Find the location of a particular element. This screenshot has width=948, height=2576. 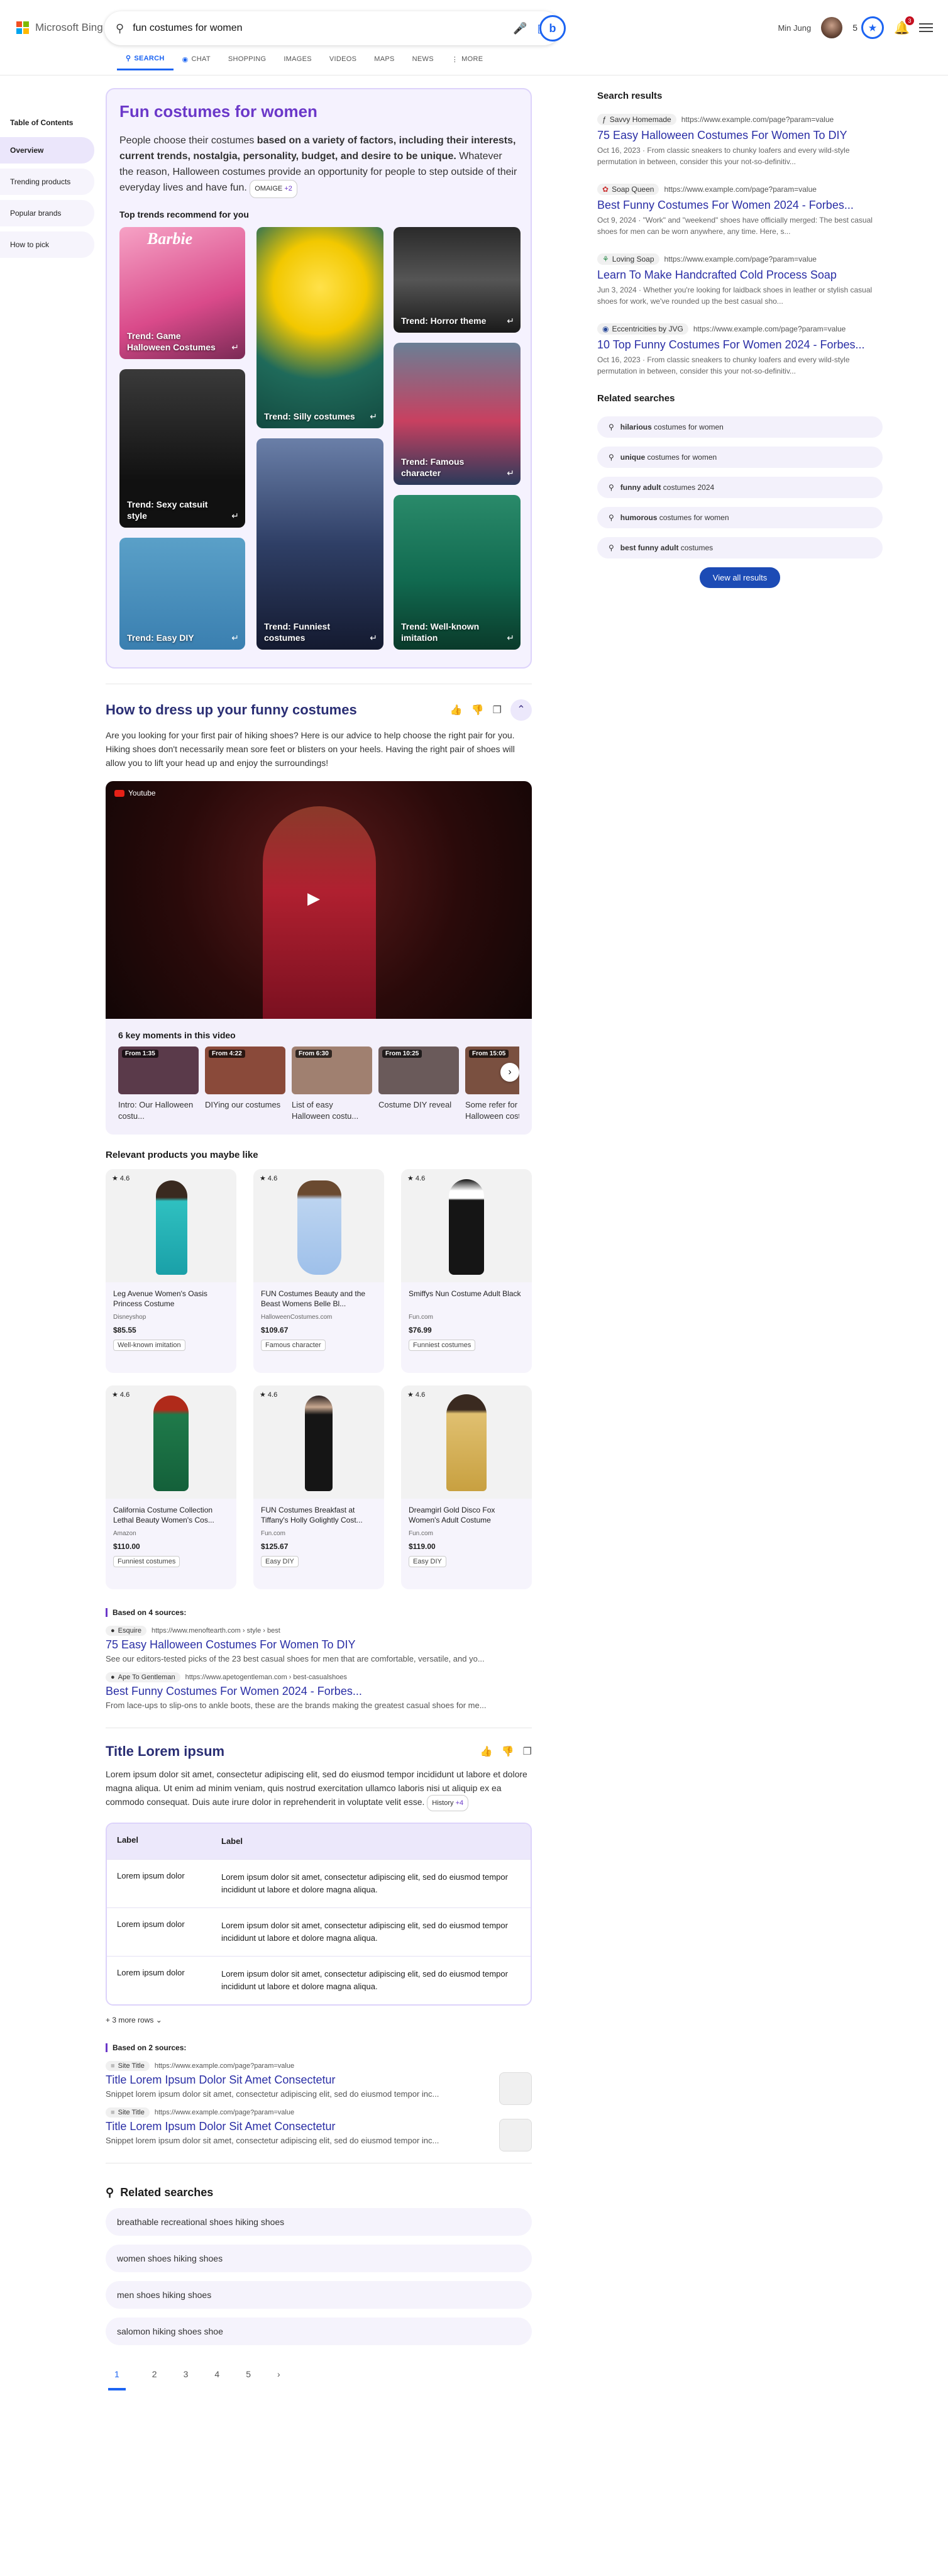

bing-logo: Microsoft Bing is located at coordinates (59, 27).